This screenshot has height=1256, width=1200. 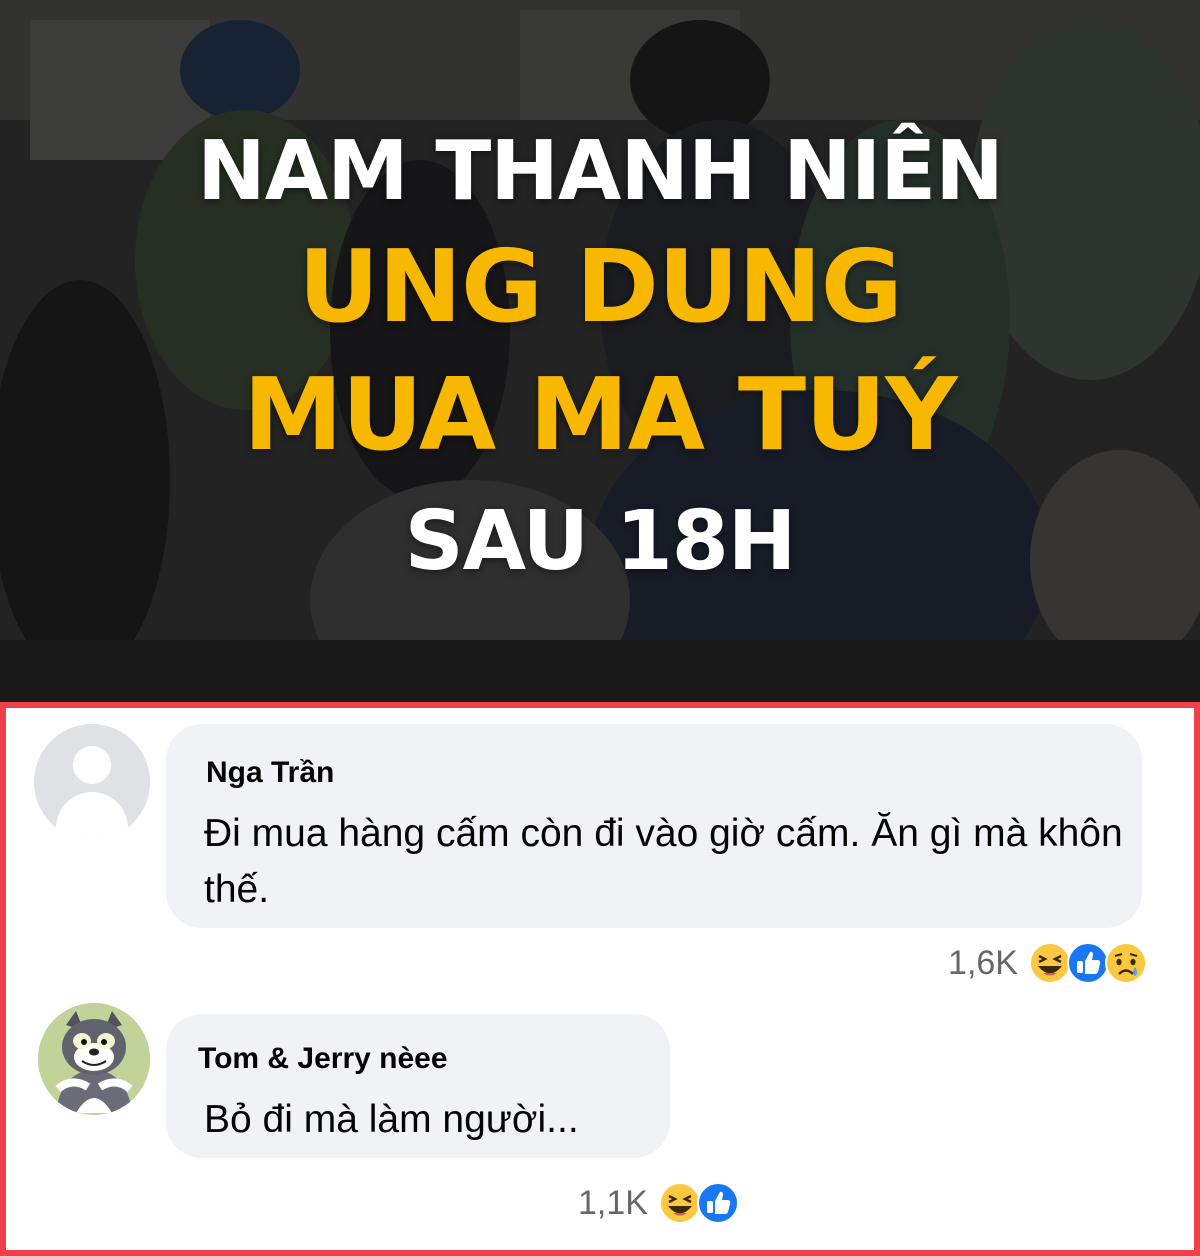 I want to click on comment-author: Nga Trần, so click(x=270, y=773).